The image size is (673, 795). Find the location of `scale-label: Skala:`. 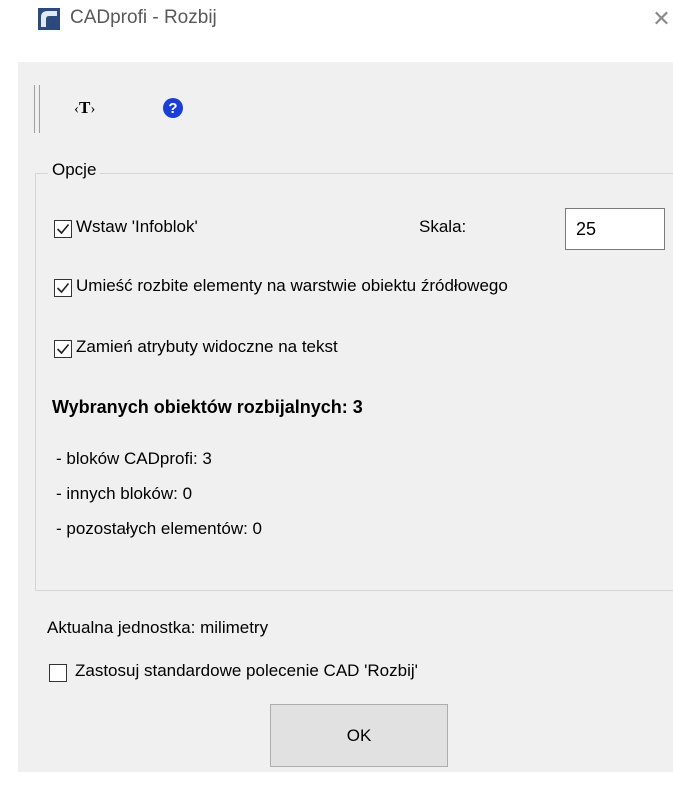

scale-label: Skala: is located at coordinates (443, 226).